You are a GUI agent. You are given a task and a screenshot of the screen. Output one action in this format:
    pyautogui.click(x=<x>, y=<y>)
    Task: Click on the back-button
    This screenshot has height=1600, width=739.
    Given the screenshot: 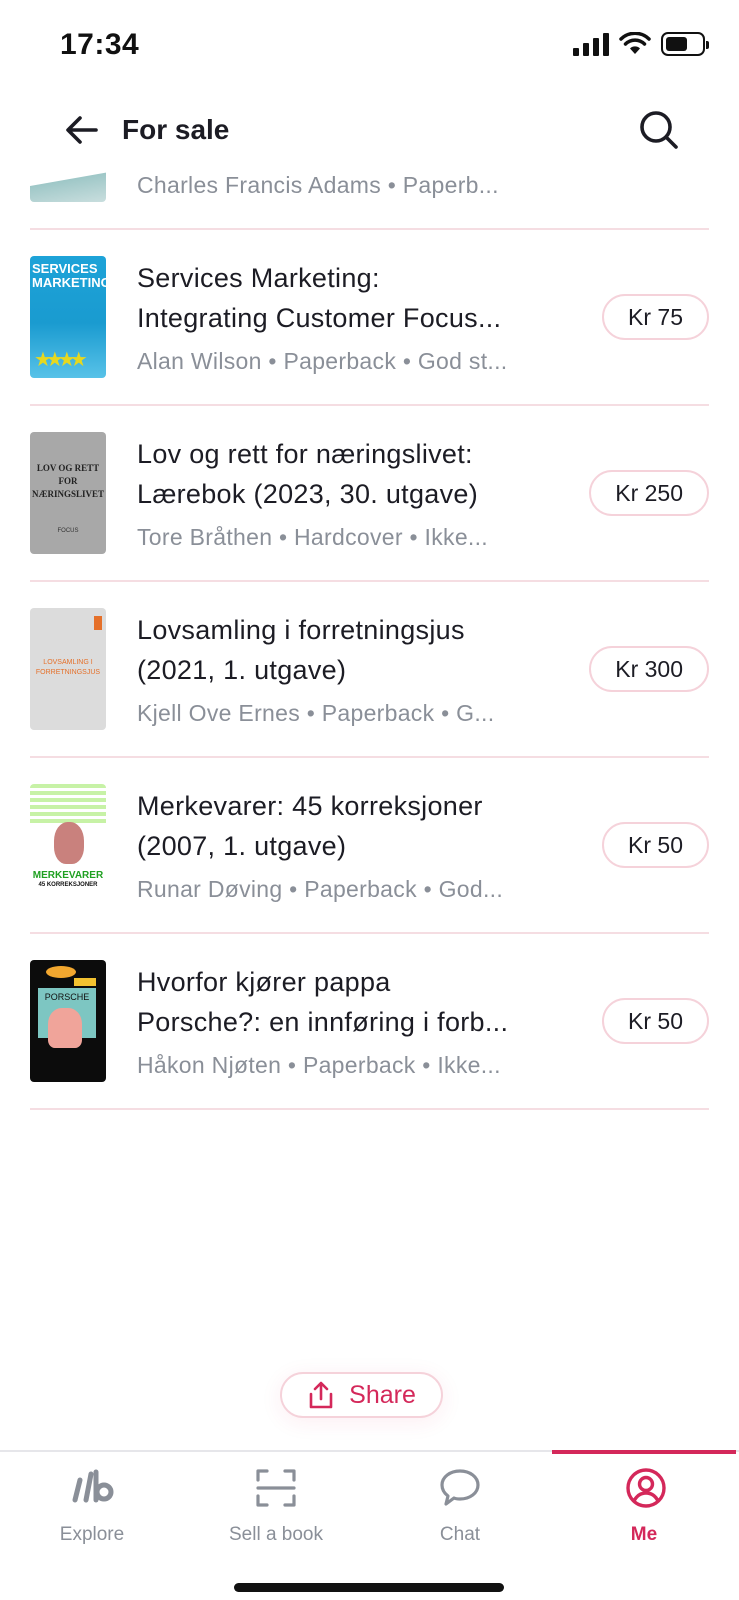 What is the action you would take?
    pyautogui.click(x=82, y=130)
    